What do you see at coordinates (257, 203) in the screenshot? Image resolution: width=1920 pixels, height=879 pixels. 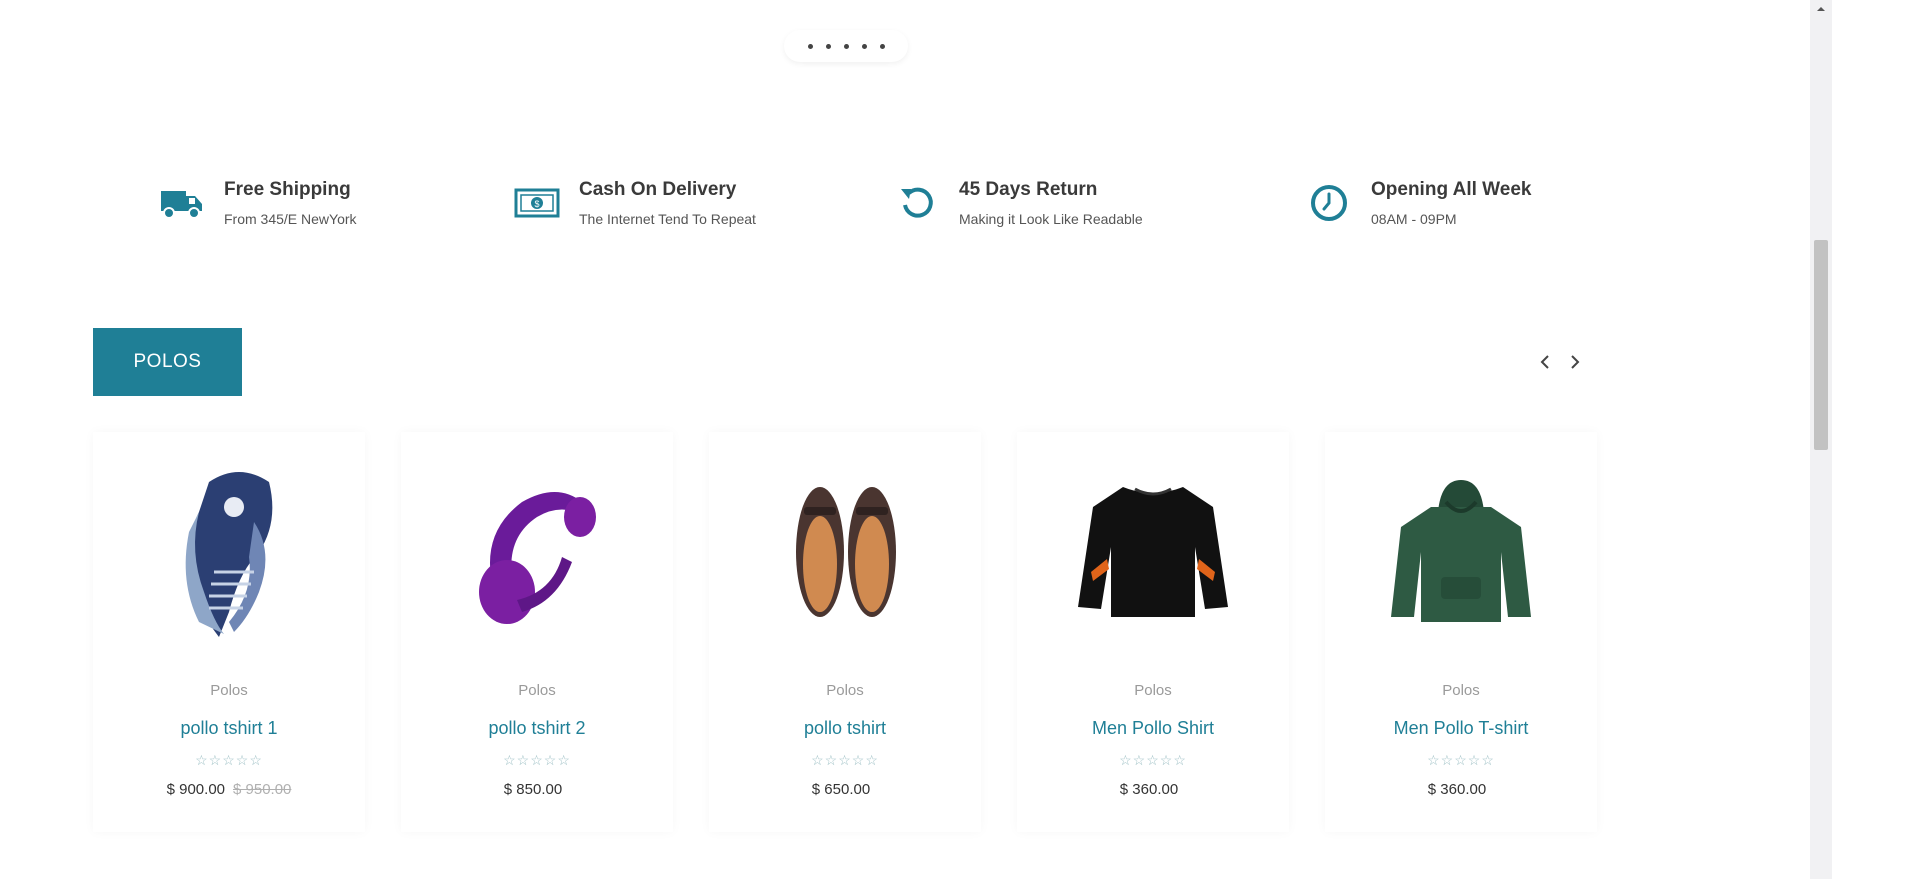 I see `feature-free-shipping: Free Shipping From 345/E NewYork` at bounding box center [257, 203].